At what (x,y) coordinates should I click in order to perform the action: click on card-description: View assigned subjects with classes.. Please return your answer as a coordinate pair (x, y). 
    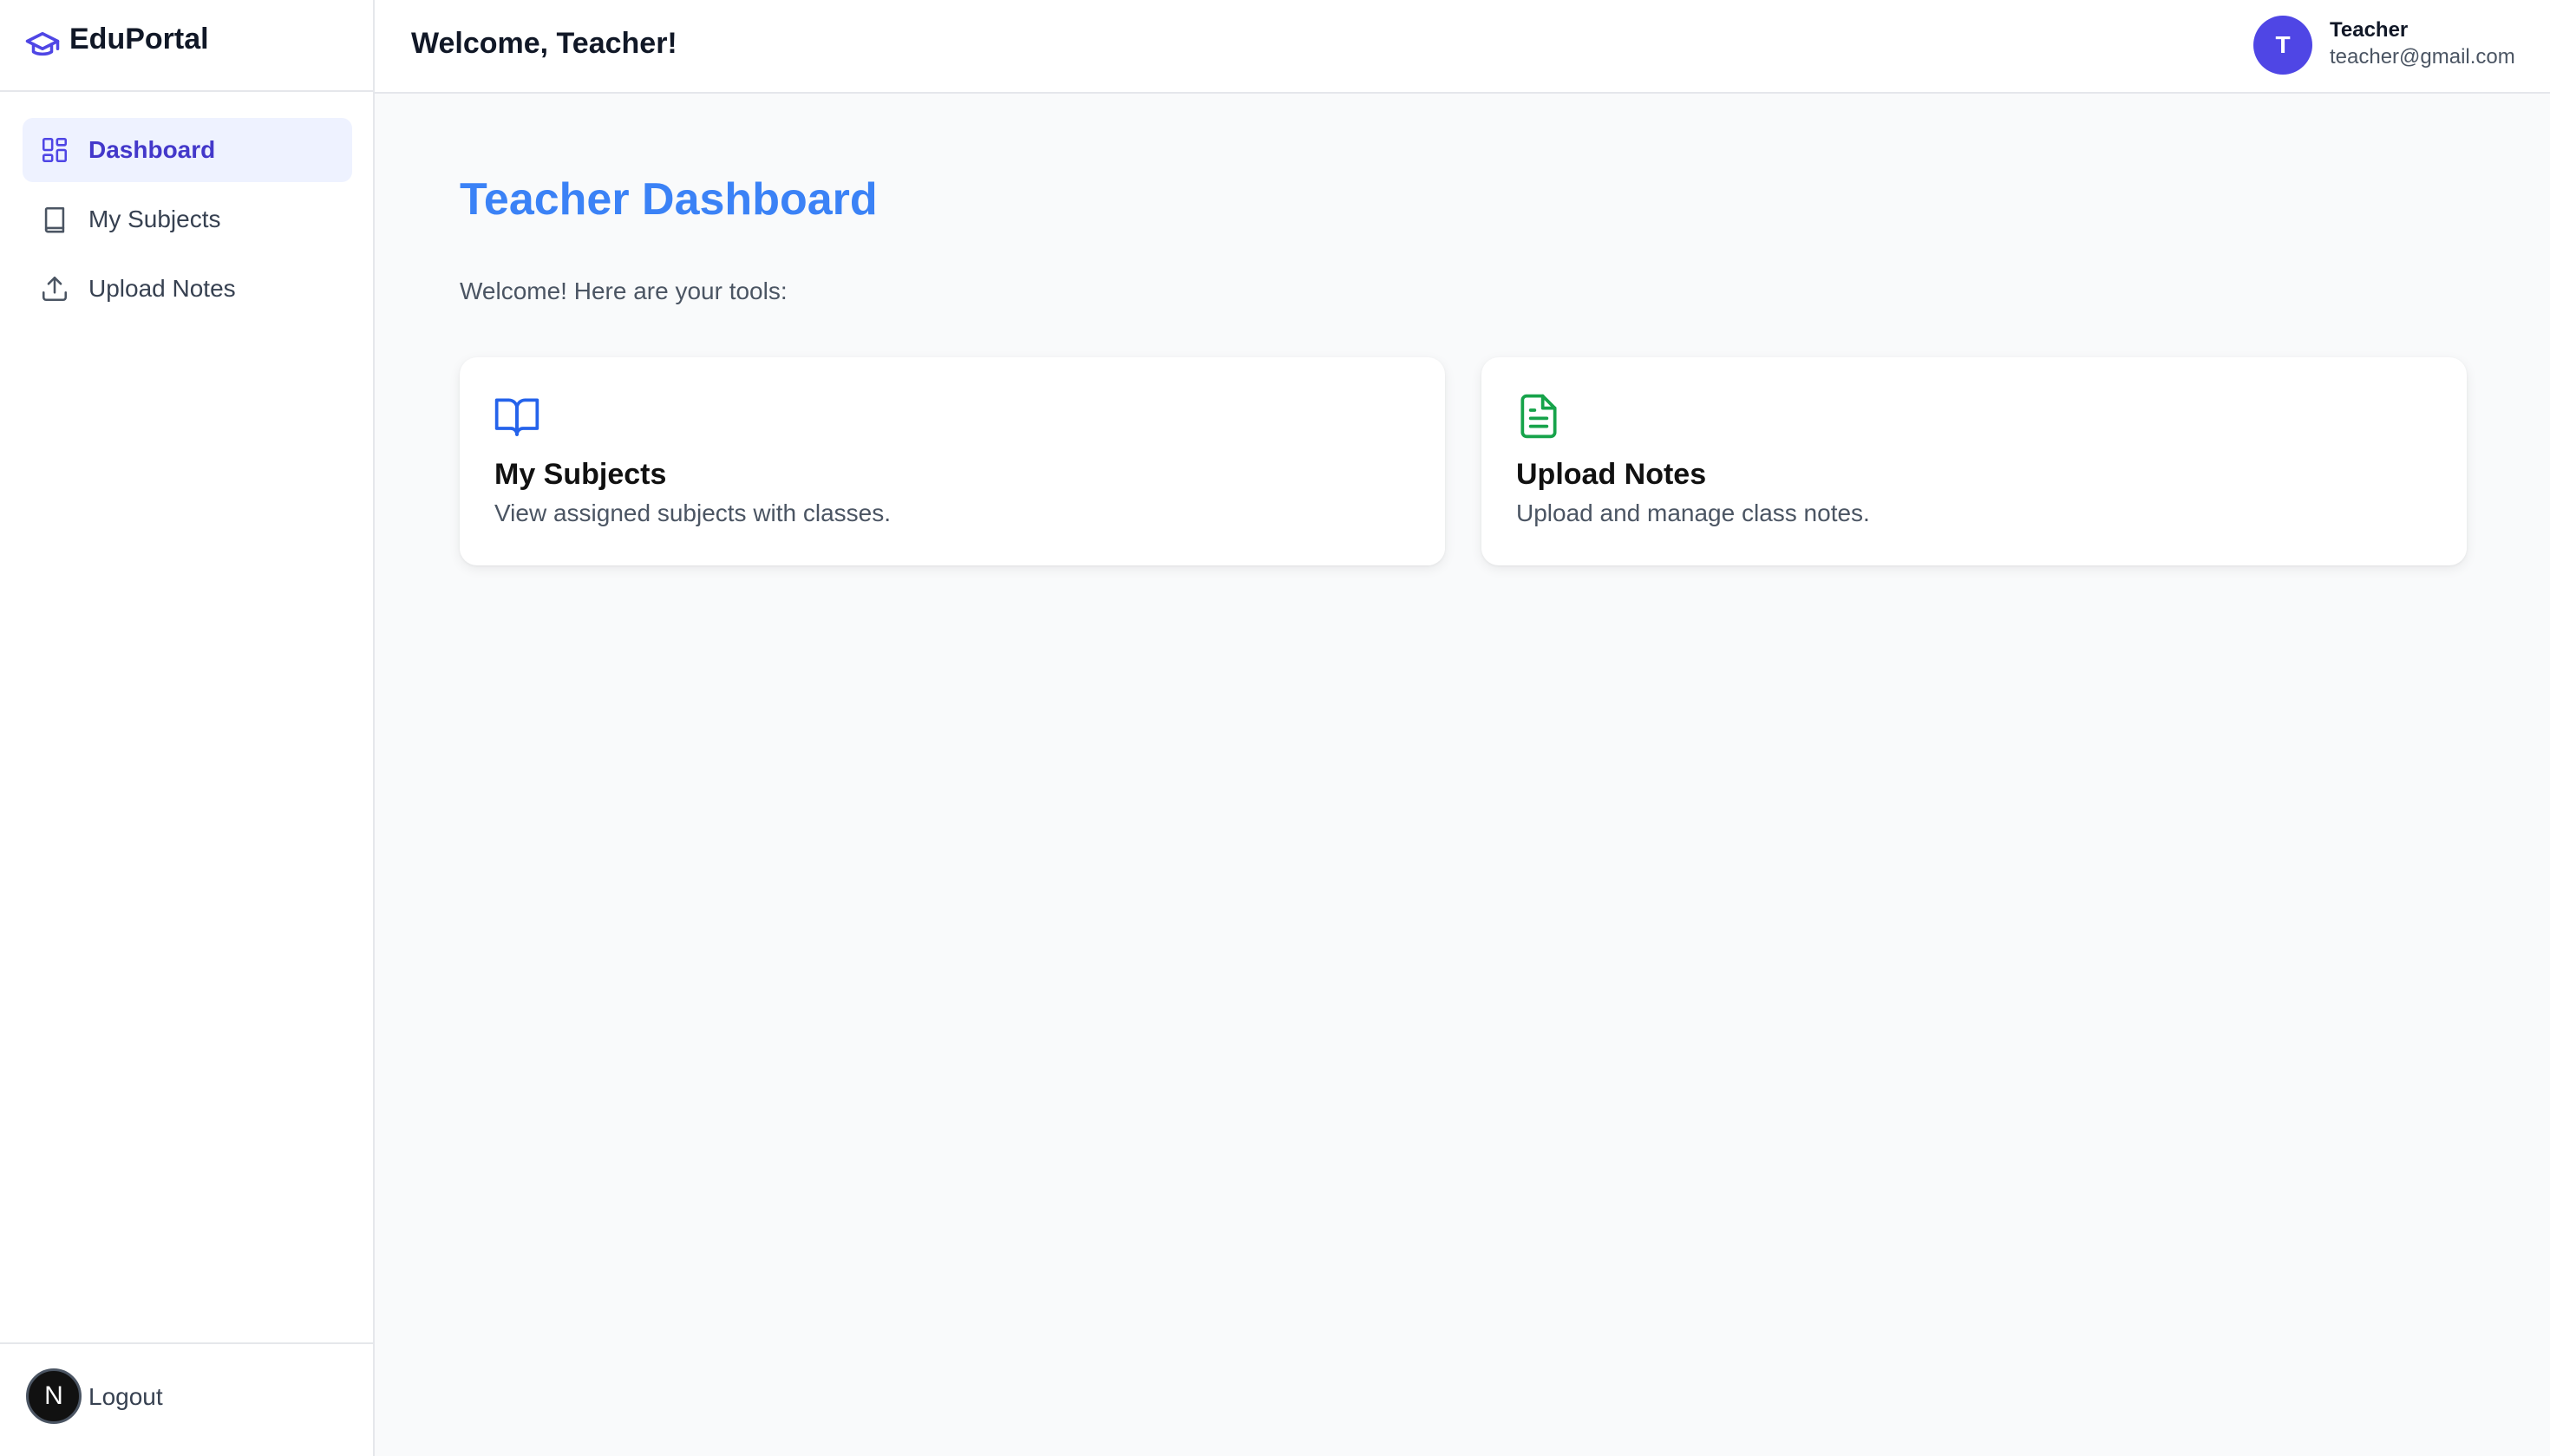
    Looking at the image, I should click on (693, 512).